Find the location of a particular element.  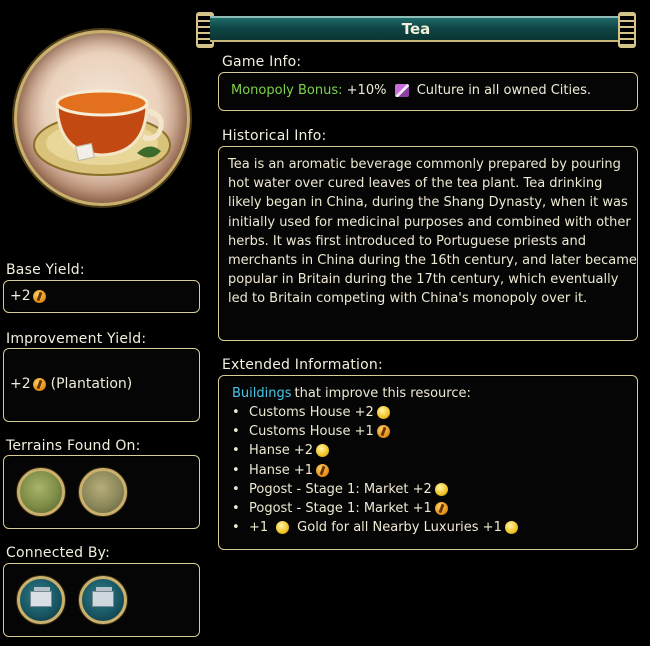

list-item-text: Pogost - Stage 1: Market +1 is located at coordinates (340, 508).